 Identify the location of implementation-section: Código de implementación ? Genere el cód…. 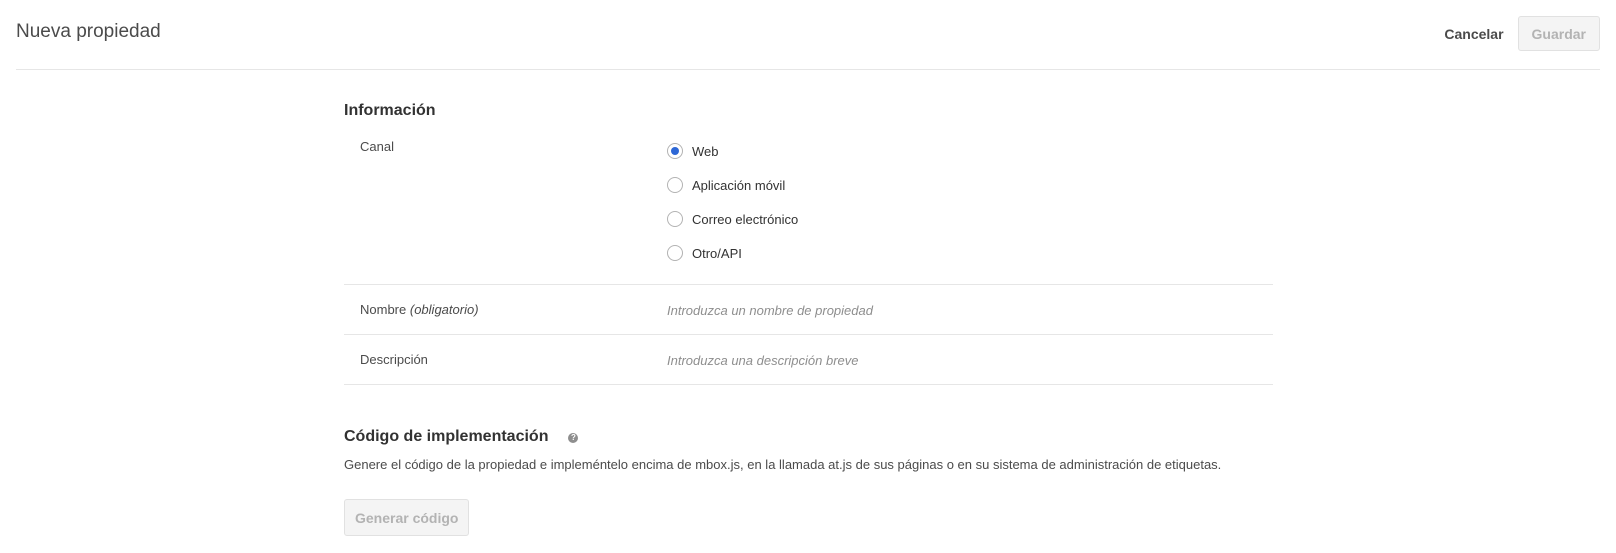
(808, 480).